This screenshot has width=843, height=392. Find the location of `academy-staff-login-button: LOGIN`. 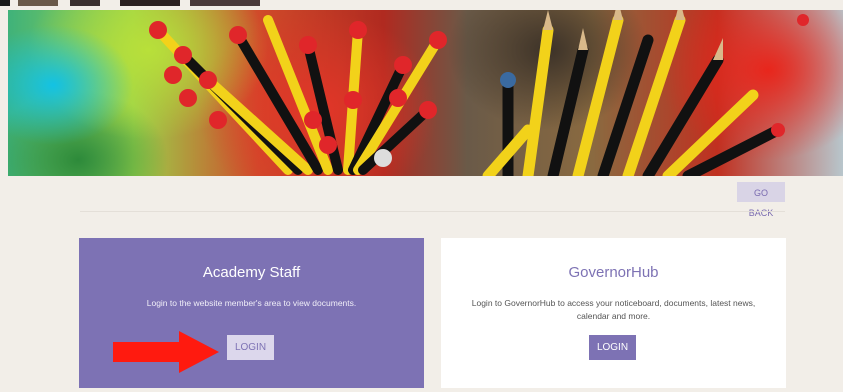

academy-staff-login-button: LOGIN is located at coordinates (250, 347).